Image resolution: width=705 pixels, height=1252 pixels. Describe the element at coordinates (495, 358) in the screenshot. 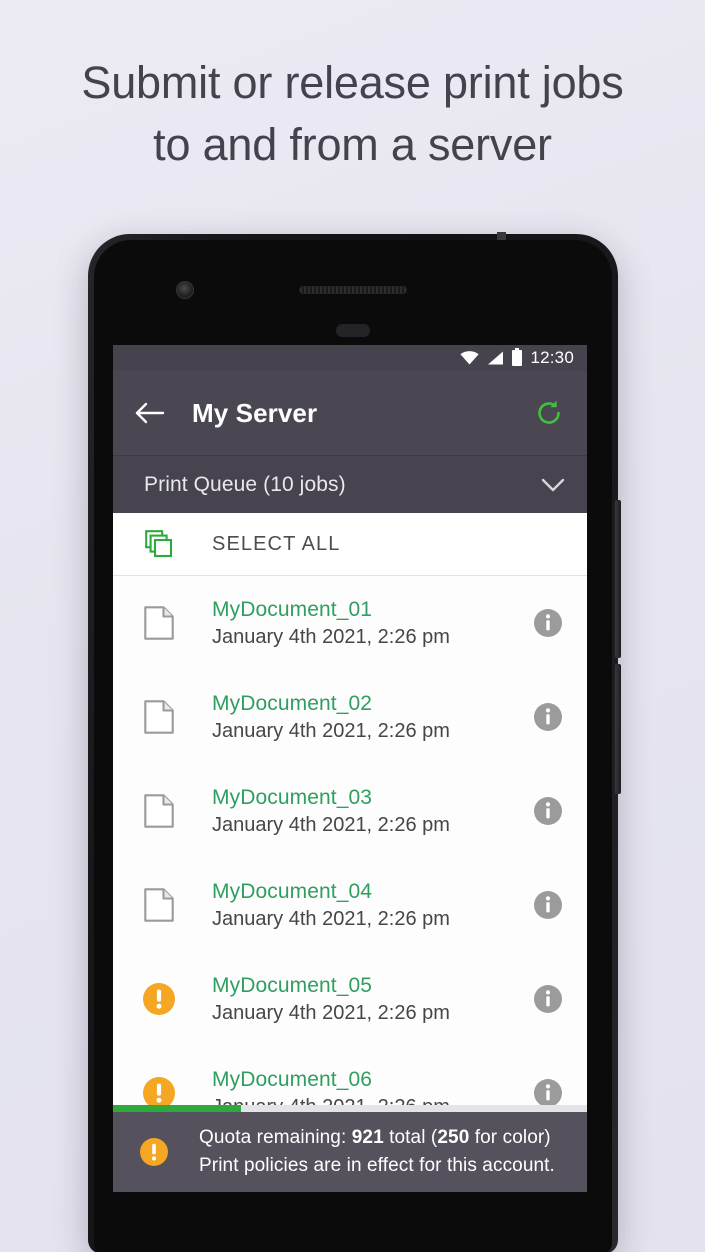

I see `signal-icon` at that location.